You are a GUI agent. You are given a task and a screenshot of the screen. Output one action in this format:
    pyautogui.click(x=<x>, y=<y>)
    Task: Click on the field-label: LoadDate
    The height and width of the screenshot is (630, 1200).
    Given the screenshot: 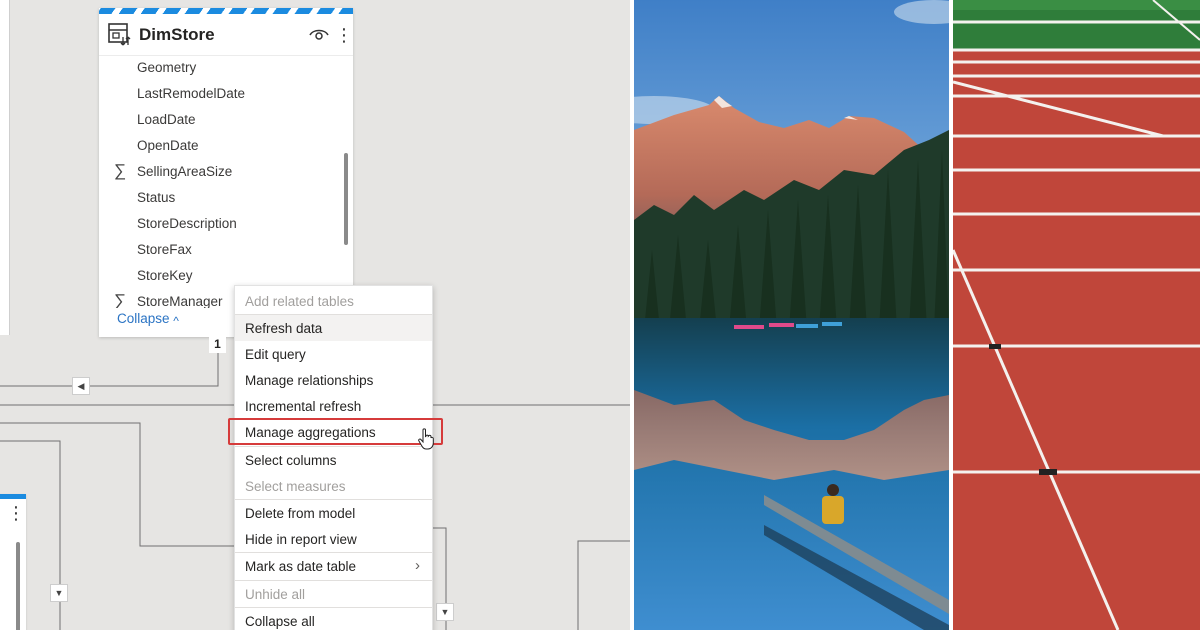 What is the action you would take?
    pyautogui.click(x=166, y=119)
    